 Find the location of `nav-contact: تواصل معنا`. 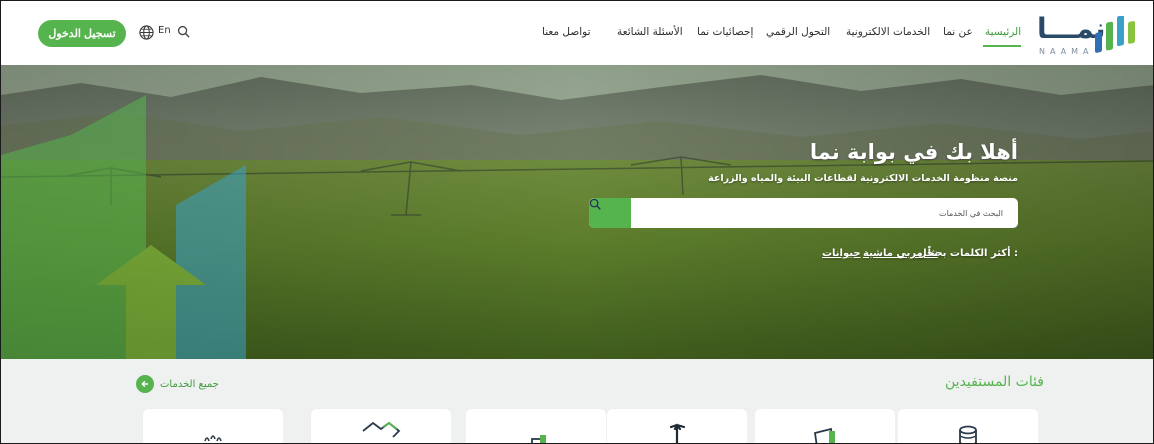

nav-contact: تواصل معنا is located at coordinates (566, 32).